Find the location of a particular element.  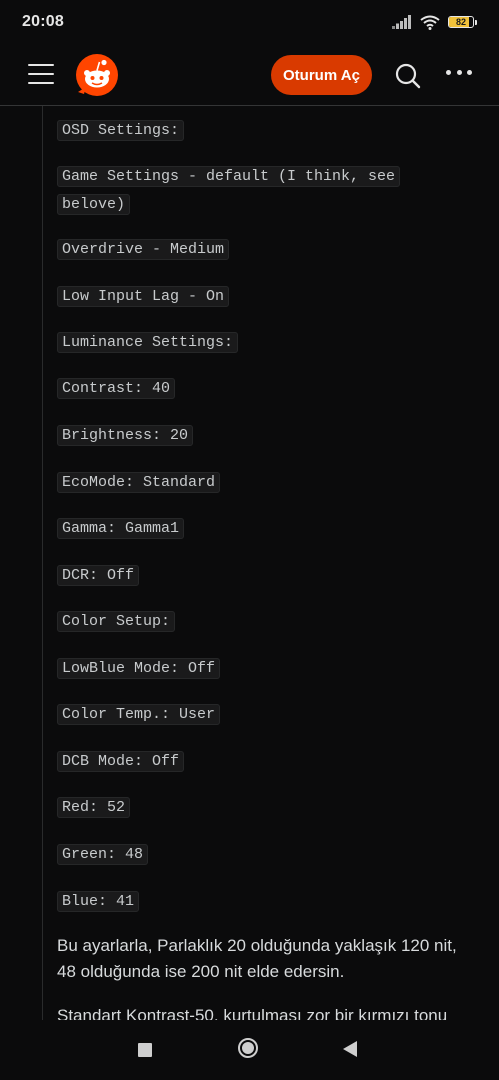

code-line-red: Red: 52 is located at coordinates (257, 807).